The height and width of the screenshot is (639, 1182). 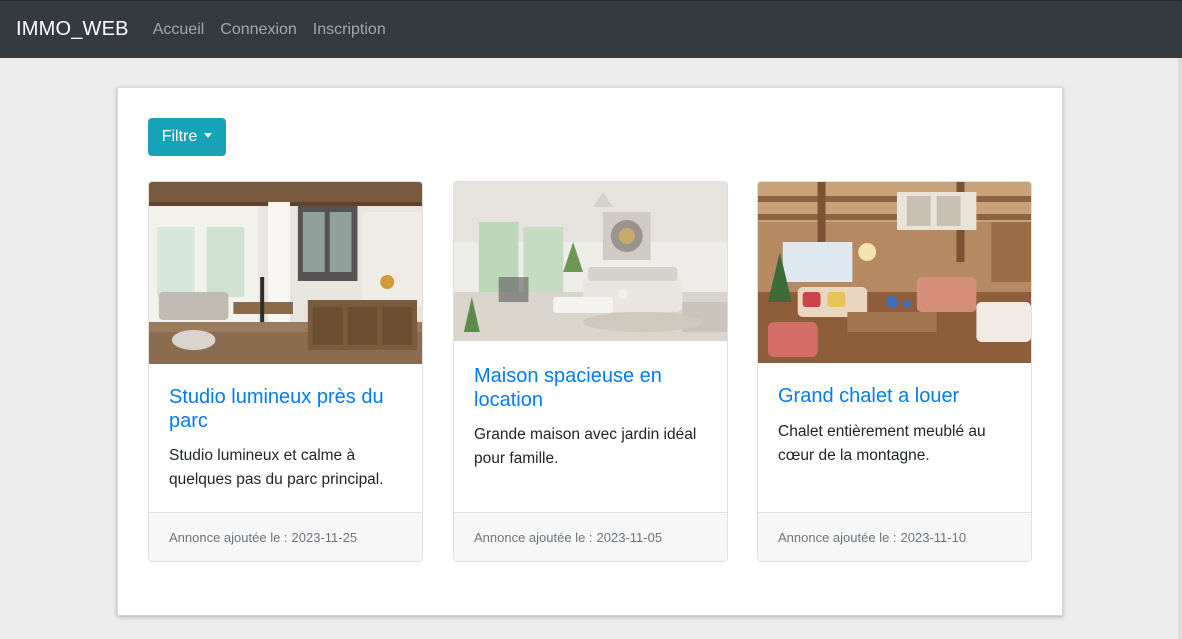 What do you see at coordinates (179, 30) in the screenshot?
I see `nav-link-accueil: Accueil` at bounding box center [179, 30].